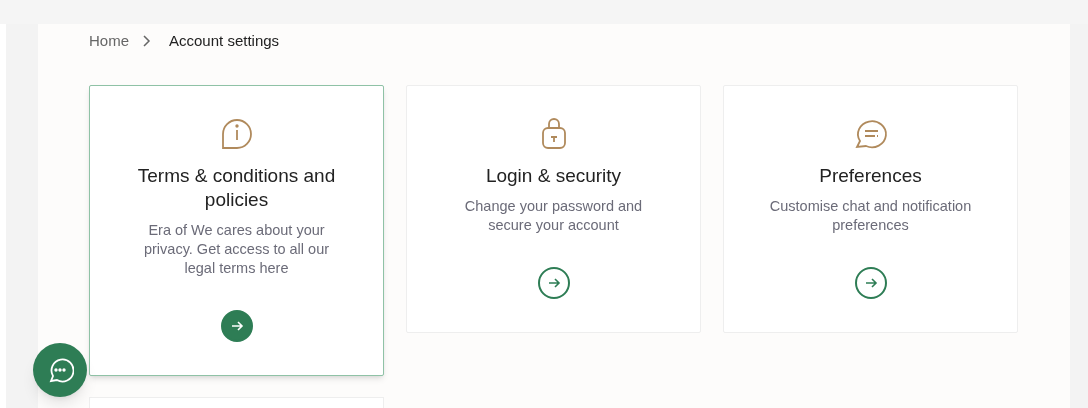 This screenshot has height=408, width=1088. What do you see at coordinates (870, 216) in the screenshot?
I see `card-description: Customise chat and notification preferences` at bounding box center [870, 216].